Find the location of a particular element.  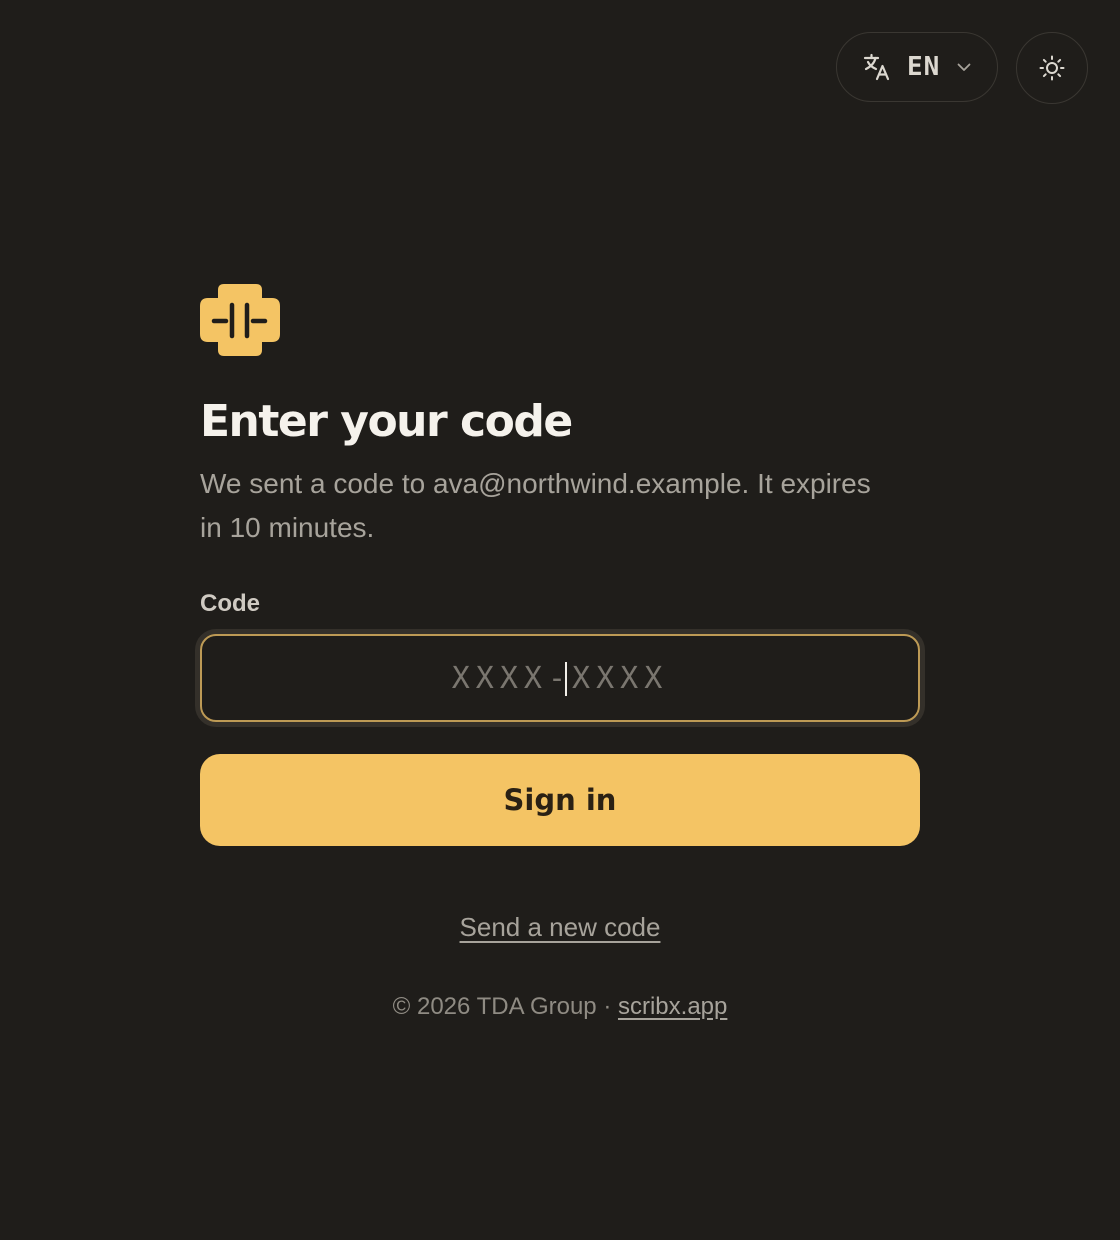

send-new-code-link: Send a new code is located at coordinates (560, 927).